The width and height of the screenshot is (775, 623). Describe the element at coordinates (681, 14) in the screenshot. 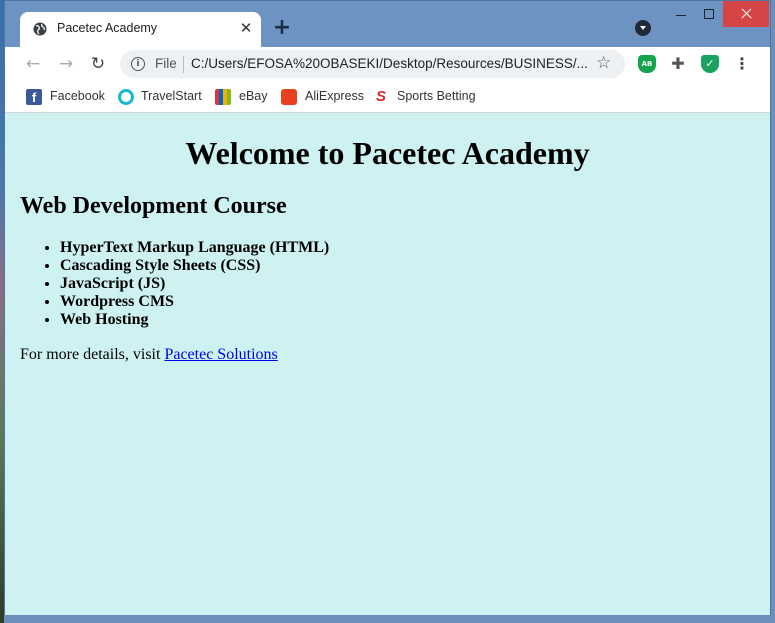

I see `minimize-button` at that location.